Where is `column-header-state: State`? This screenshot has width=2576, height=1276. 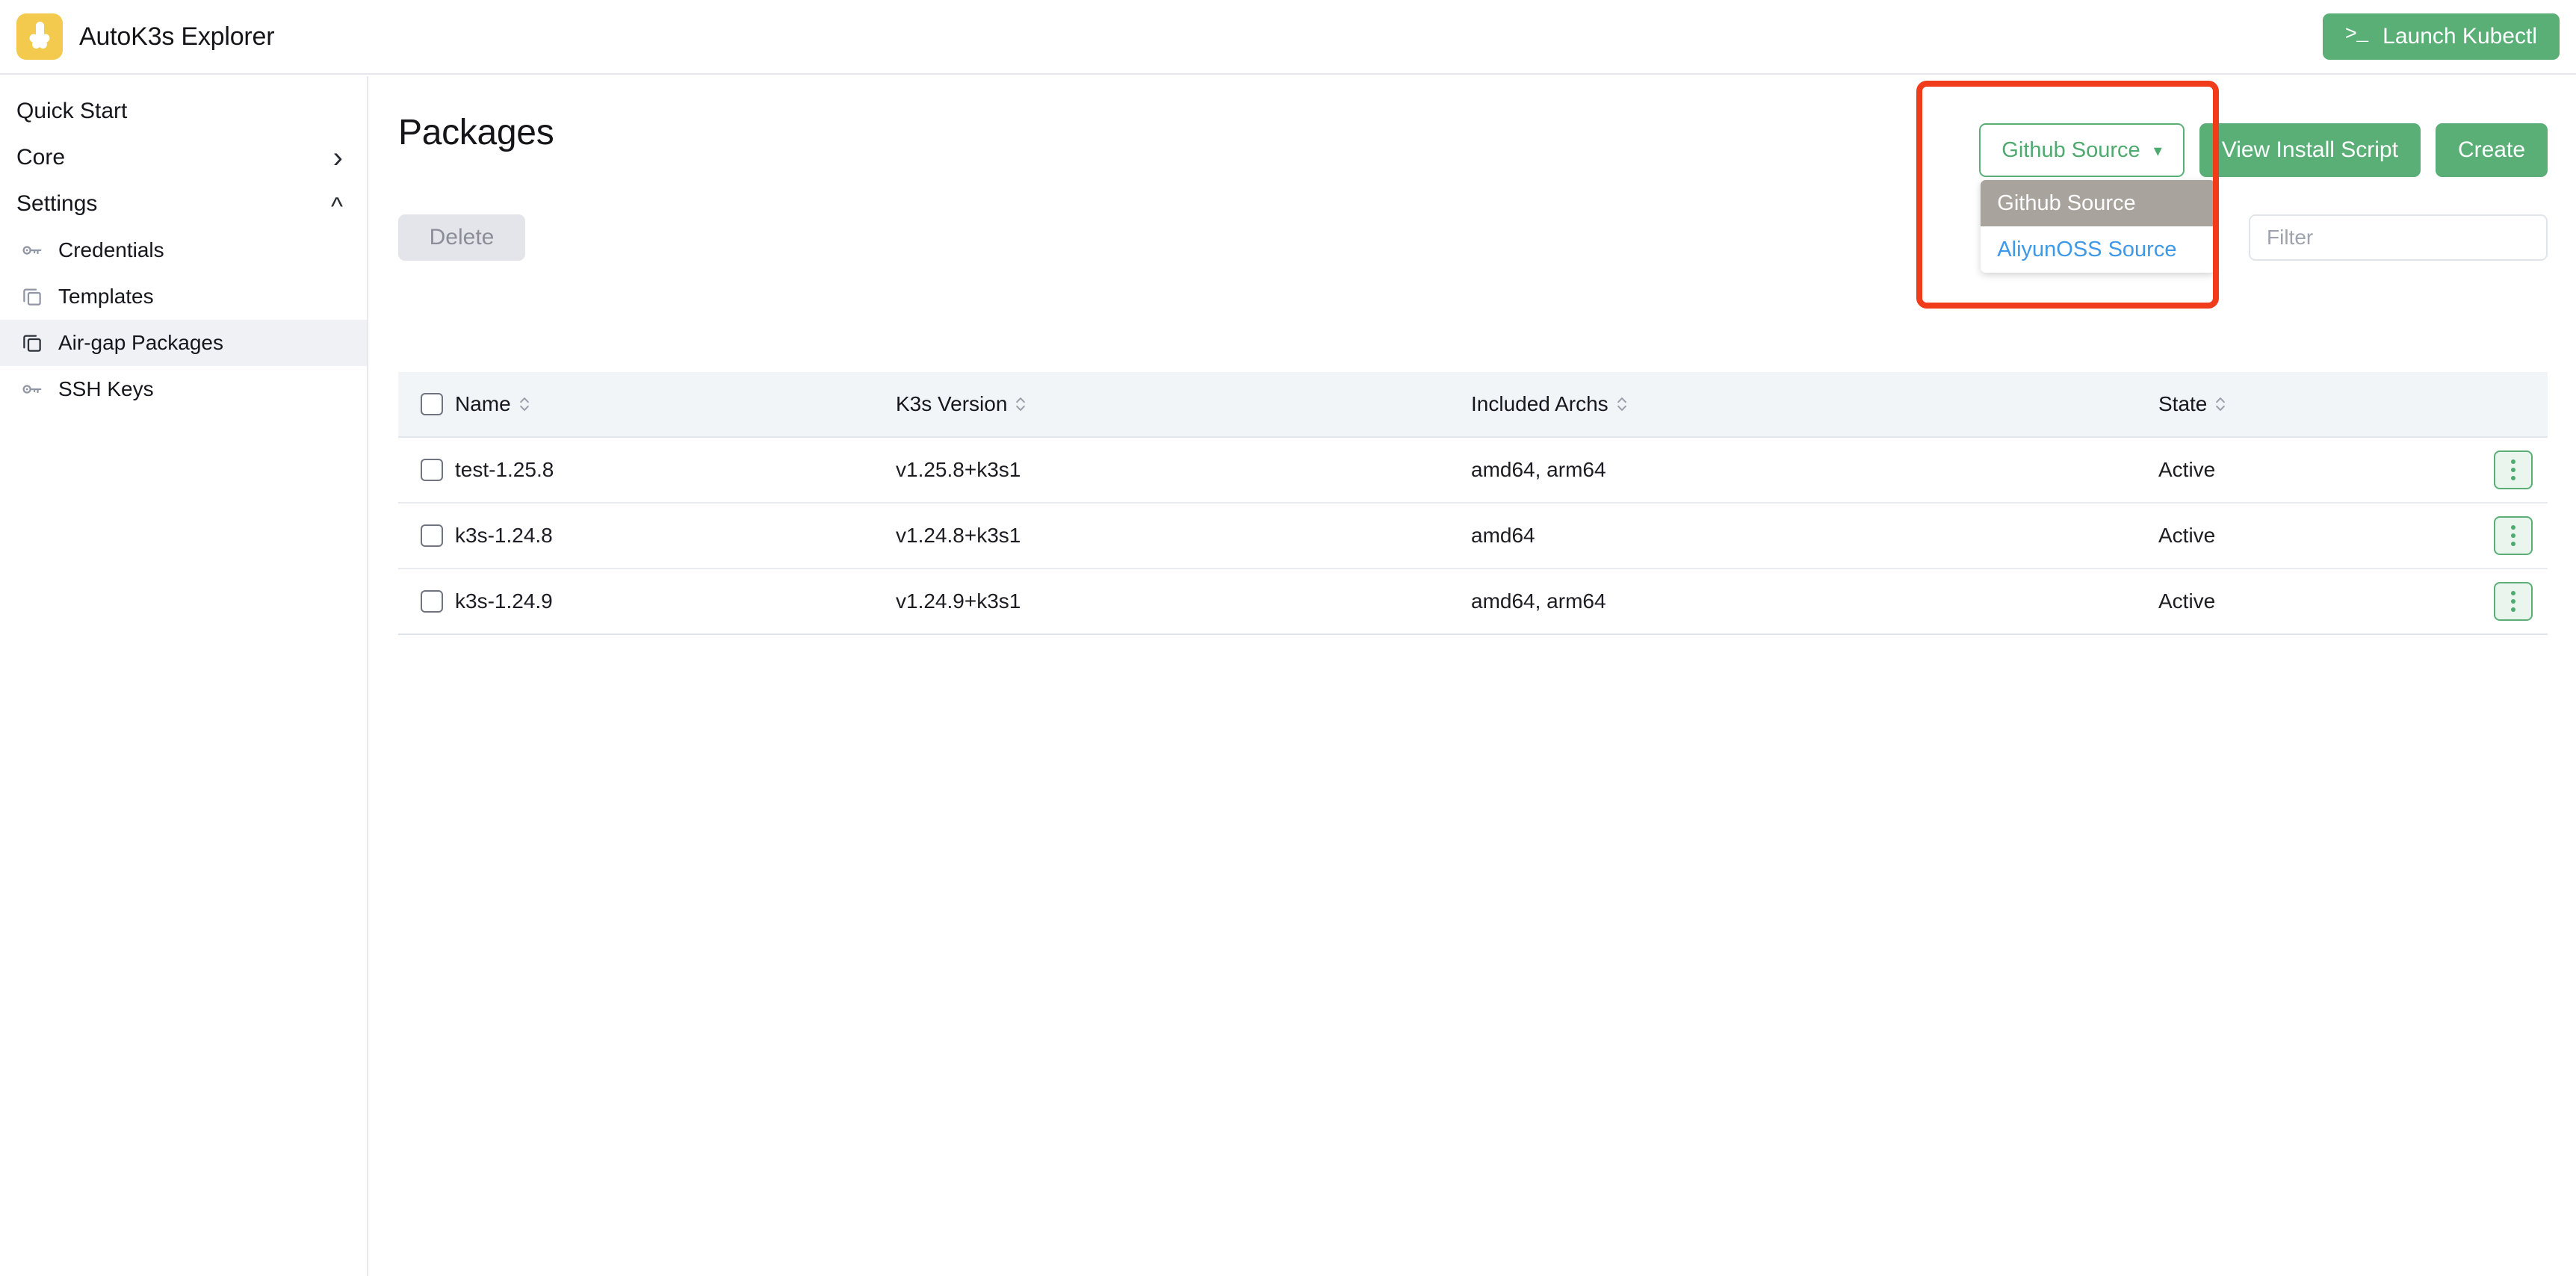
column-header-state: State is located at coordinates (2308, 404).